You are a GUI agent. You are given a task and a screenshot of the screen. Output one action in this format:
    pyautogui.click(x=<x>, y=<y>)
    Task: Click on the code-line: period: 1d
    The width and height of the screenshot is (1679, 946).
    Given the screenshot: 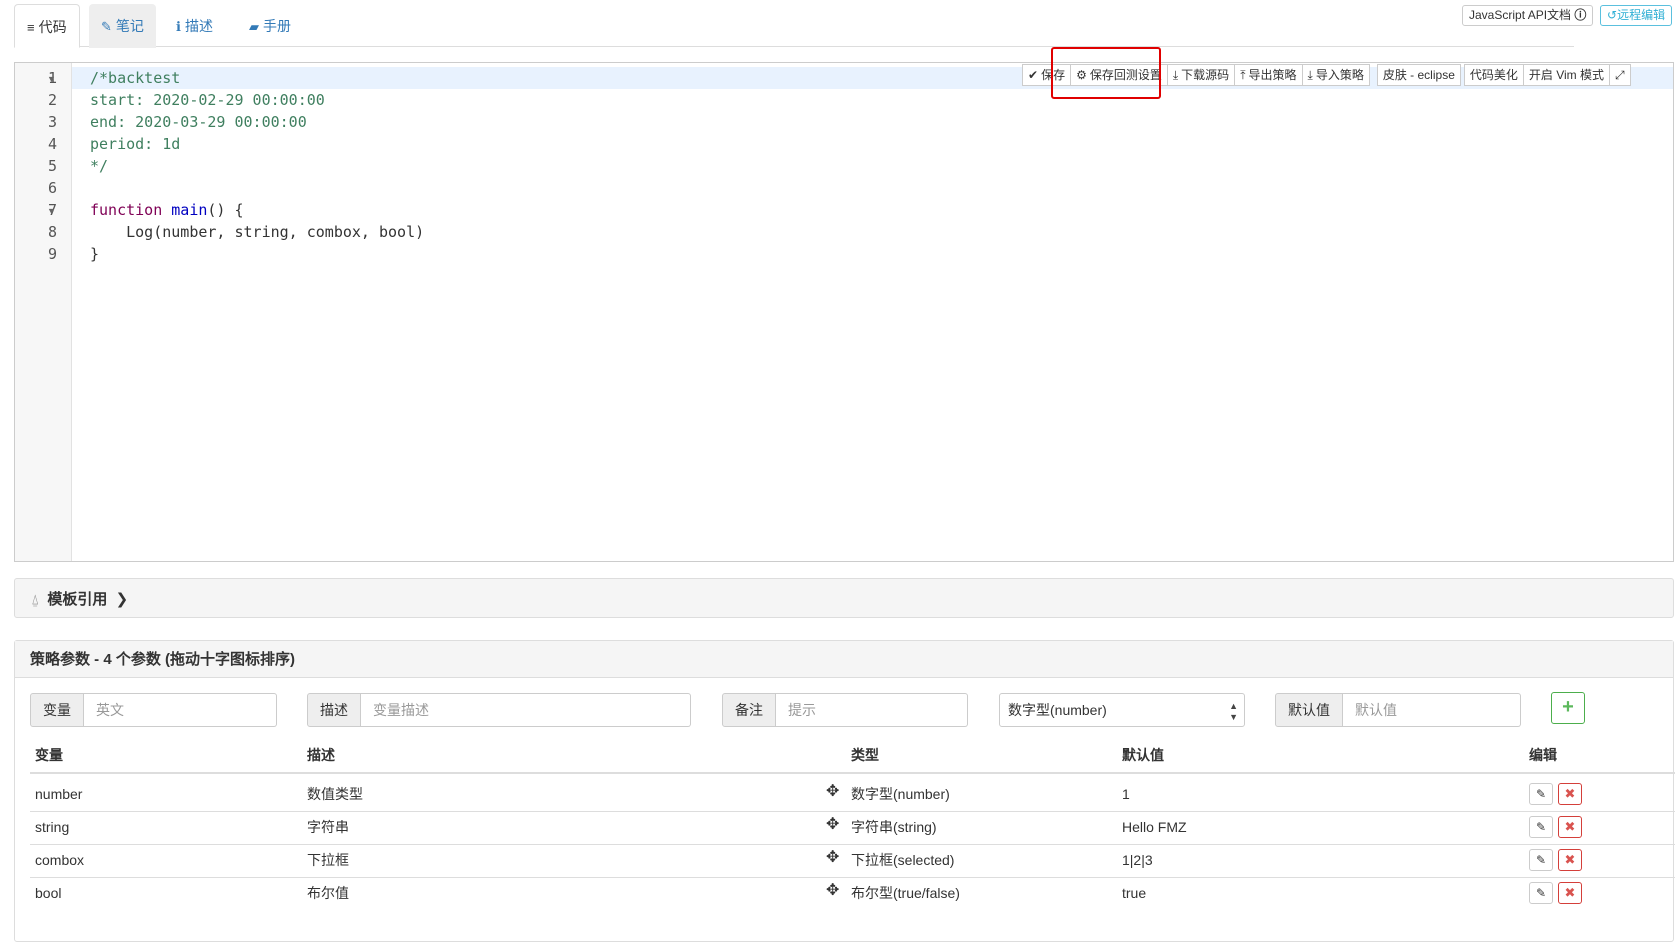 What is the action you would take?
    pyautogui.click(x=135, y=144)
    